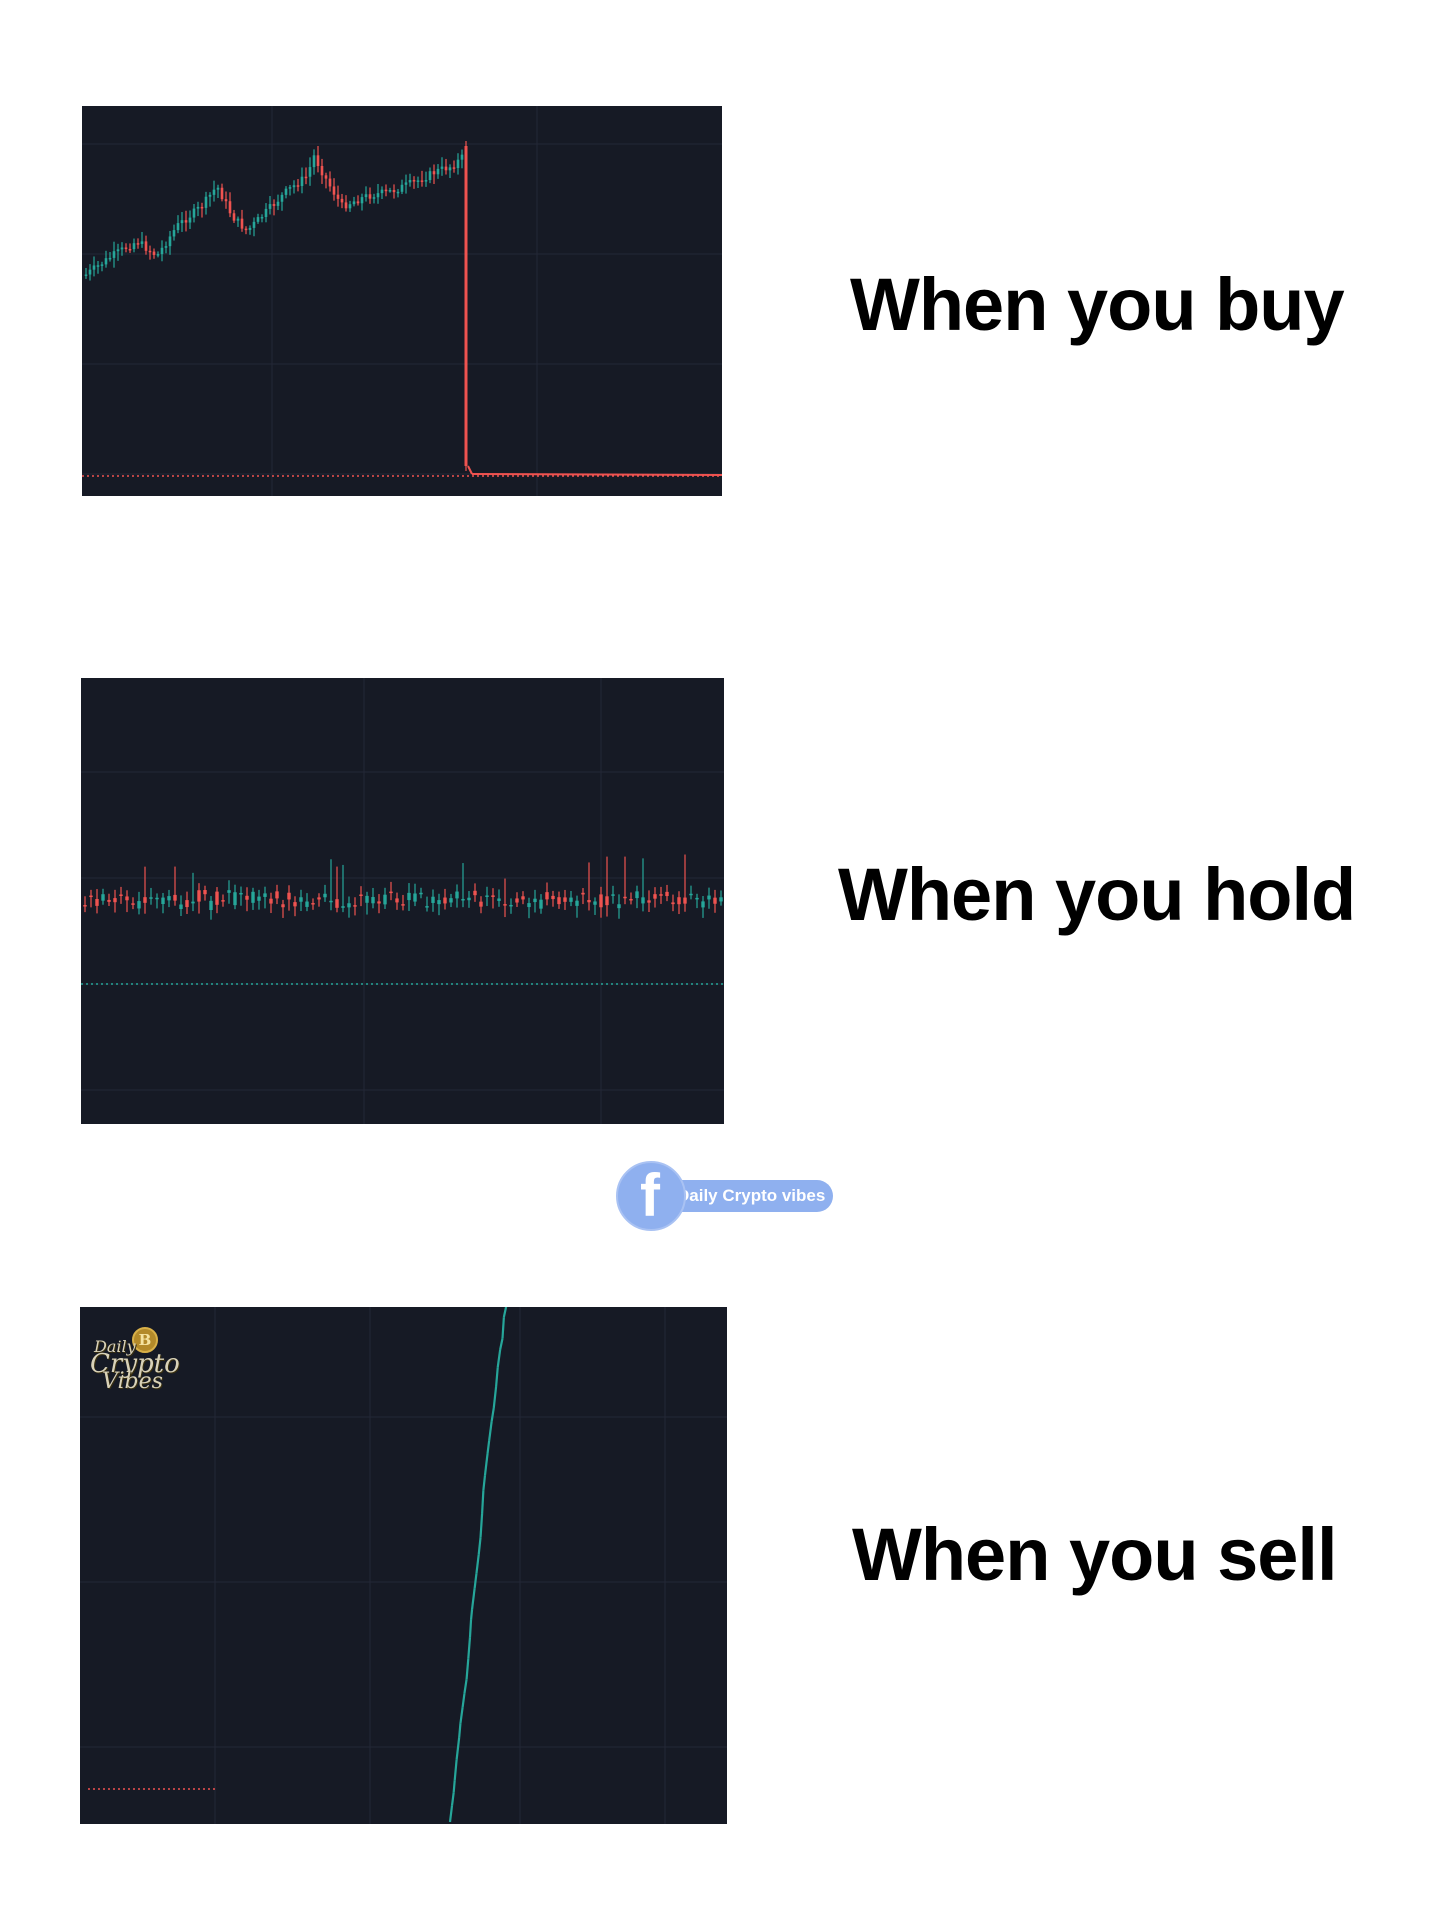 The image size is (1445, 1920). Describe the element at coordinates (143, 1362) in the screenshot. I see `daily-crypto-vibes-logo: B Daily Crypto Vibes` at that location.